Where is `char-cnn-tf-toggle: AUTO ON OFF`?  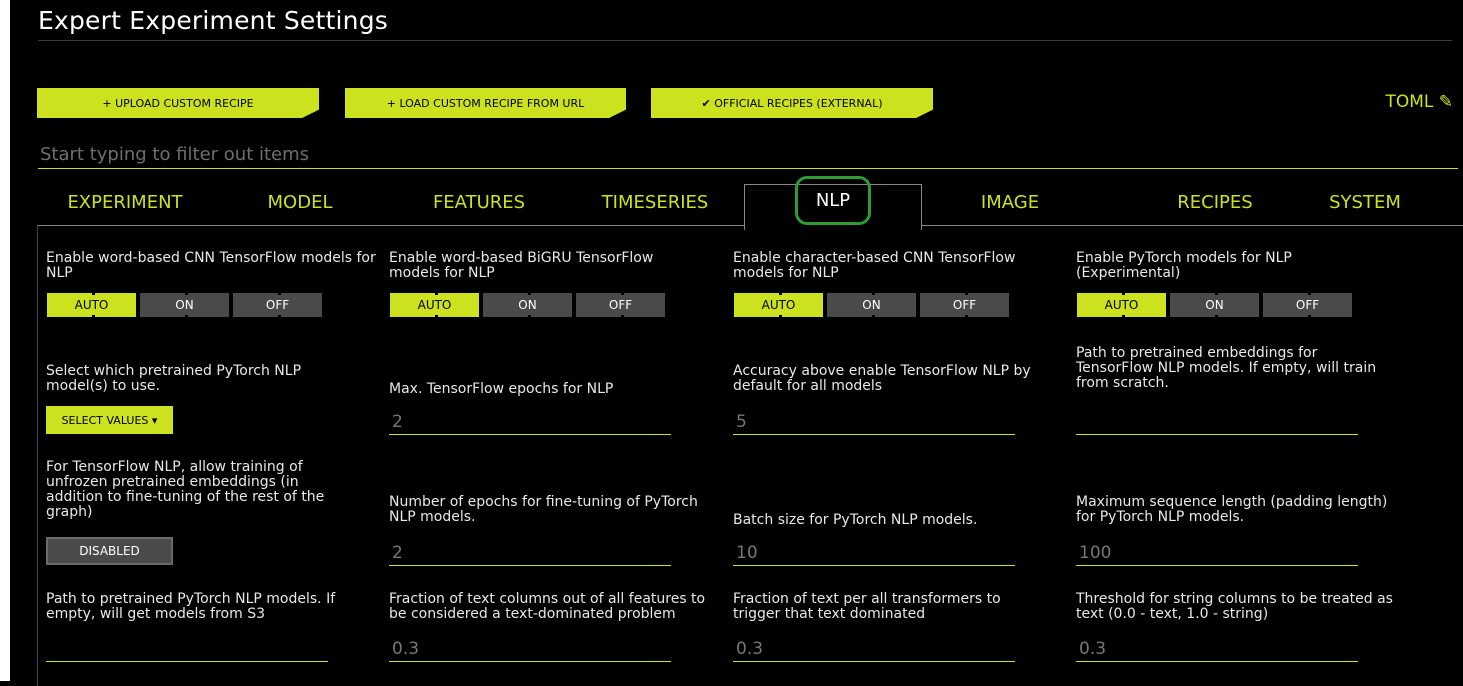 char-cnn-tf-toggle: AUTO ON OFF is located at coordinates (871, 305).